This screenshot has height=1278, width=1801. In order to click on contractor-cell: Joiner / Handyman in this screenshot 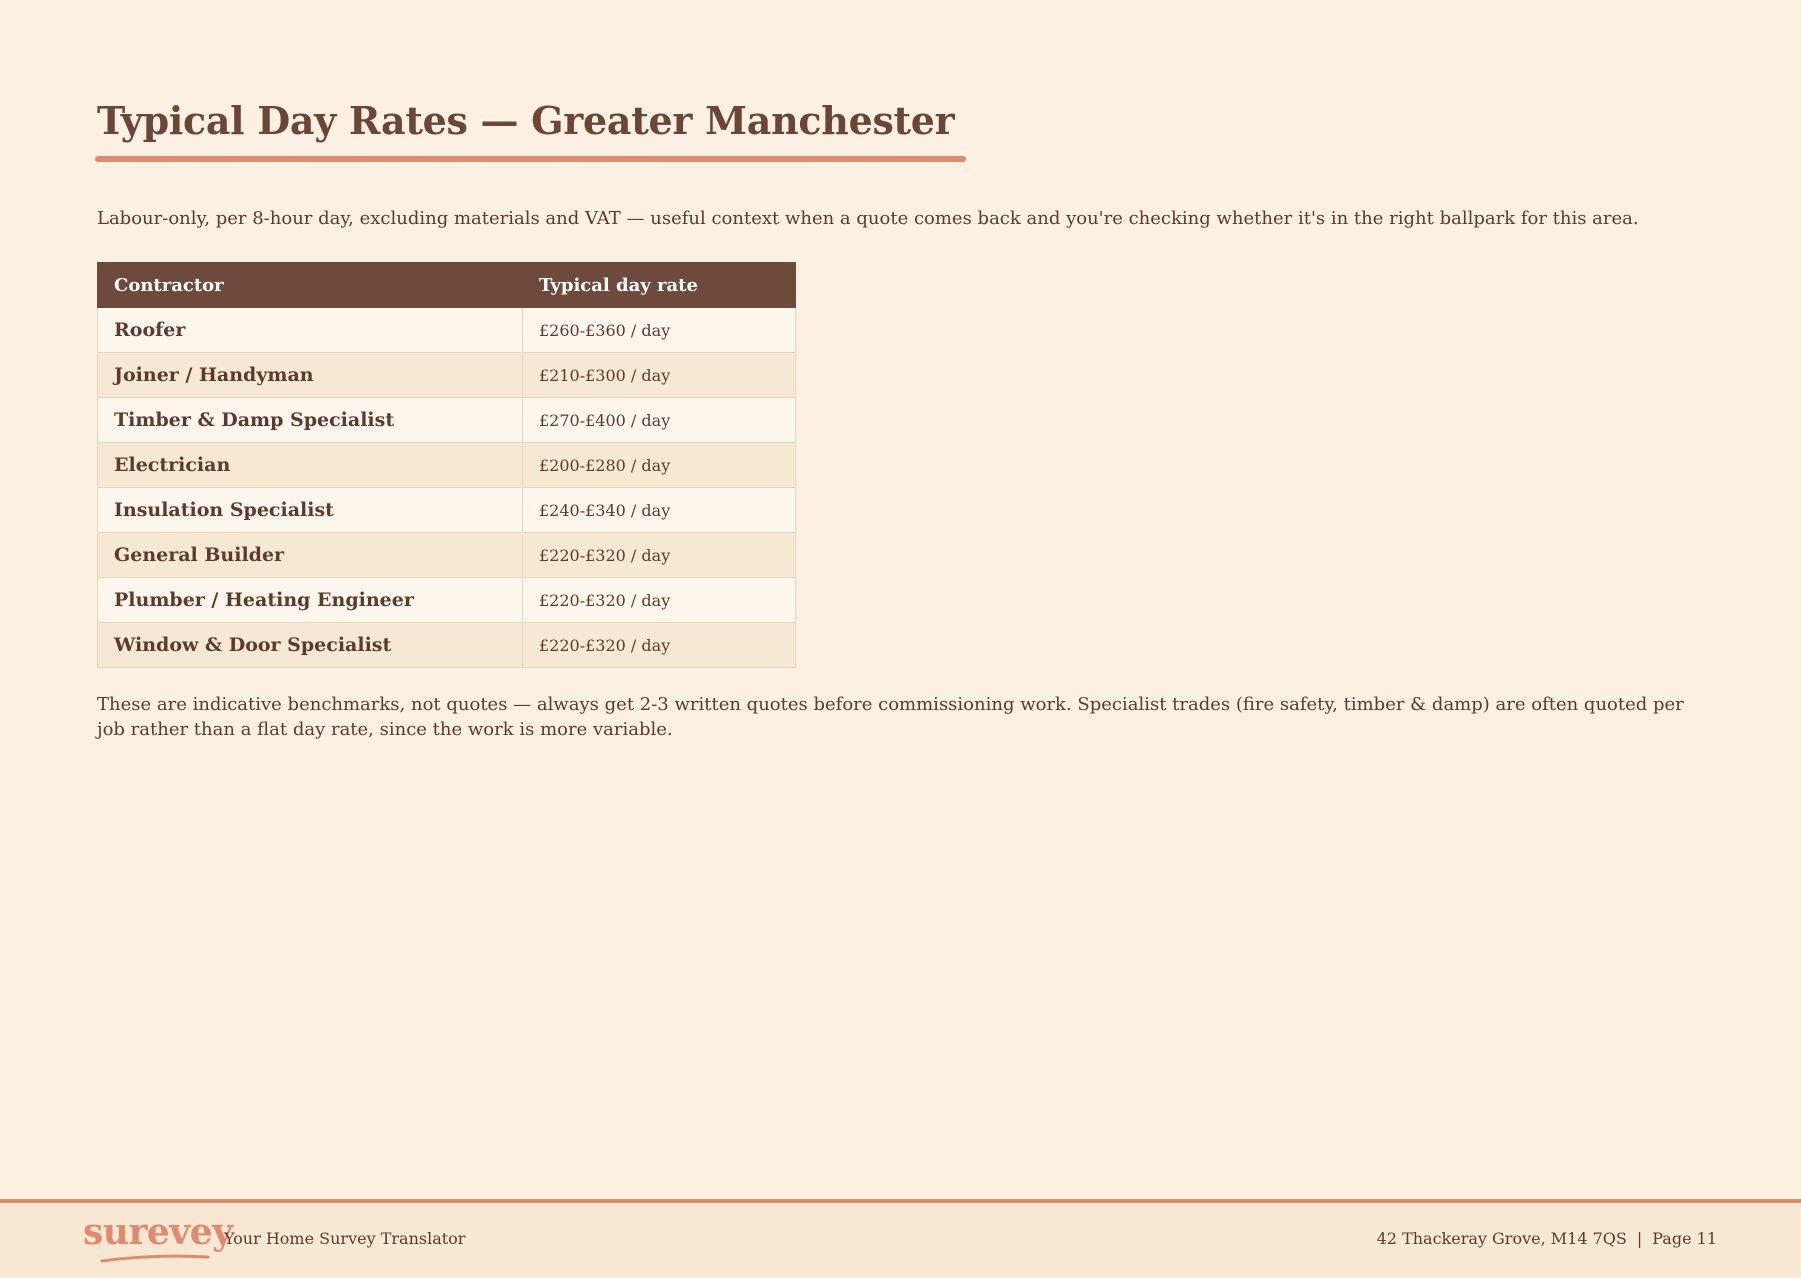, I will do `click(310, 375)`.